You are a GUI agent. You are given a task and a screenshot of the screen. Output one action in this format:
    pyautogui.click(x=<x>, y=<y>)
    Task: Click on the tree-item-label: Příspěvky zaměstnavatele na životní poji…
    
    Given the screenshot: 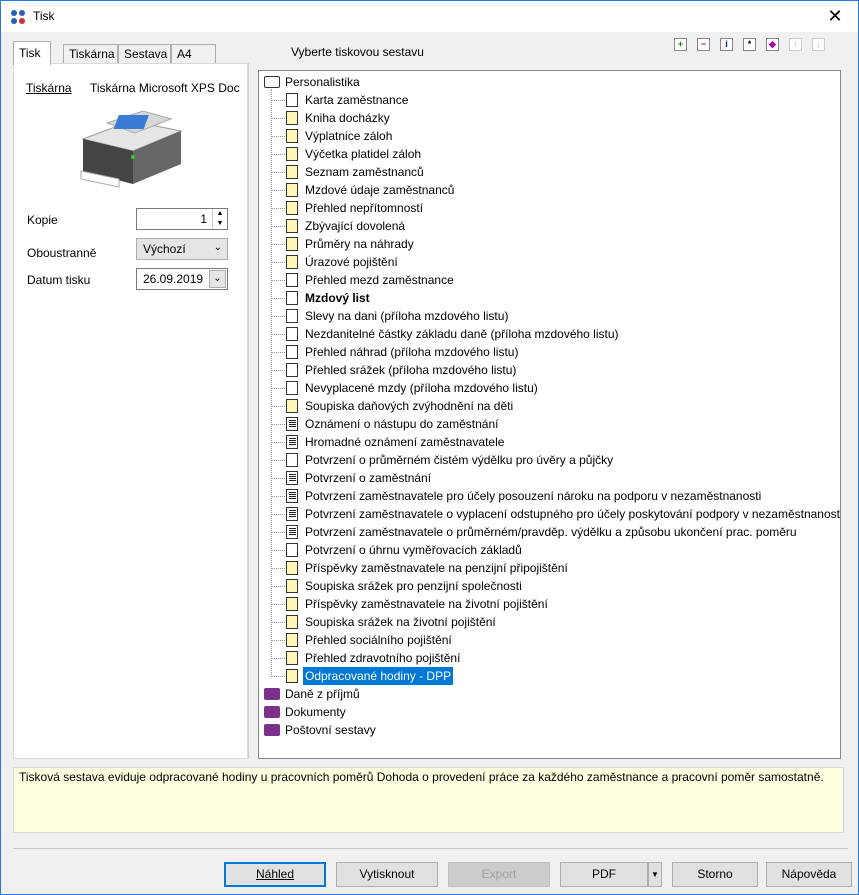 What is the action you would take?
    pyautogui.click(x=426, y=604)
    